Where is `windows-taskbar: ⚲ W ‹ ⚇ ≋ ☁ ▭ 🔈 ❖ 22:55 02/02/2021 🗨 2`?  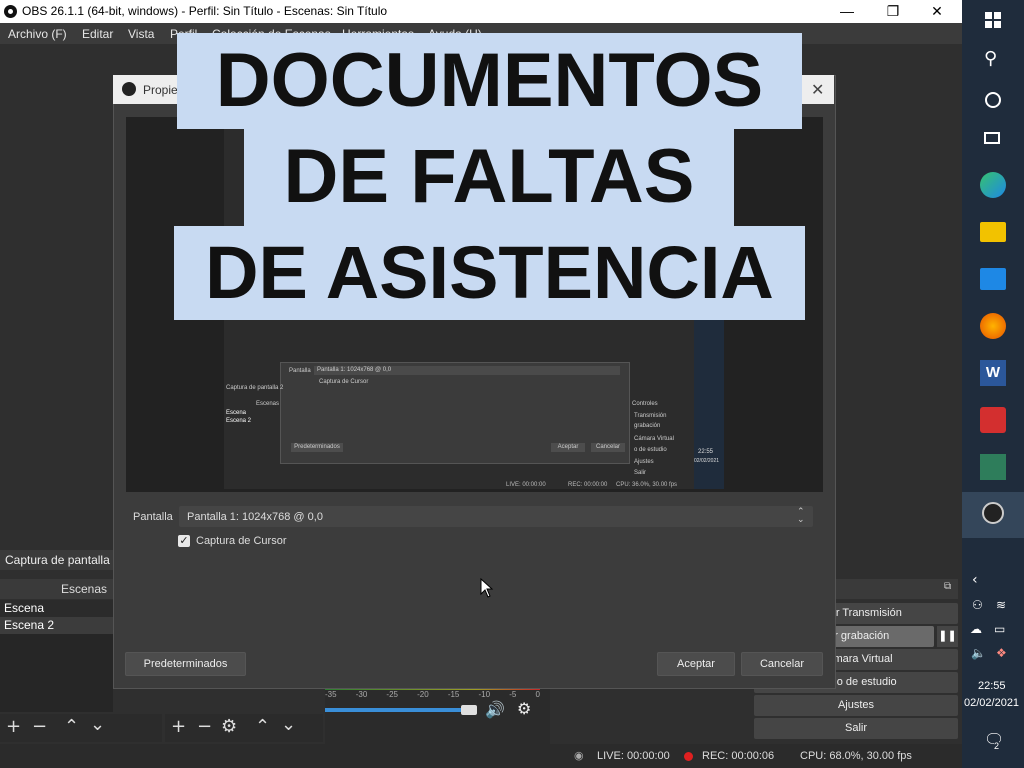 windows-taskbar: ⚲ W ‹ ⚇ ≋ ☁ ▭ 🔈 ❖ 22:55 02/02/2021 🗨 2 is located at coordinates (993, 384).